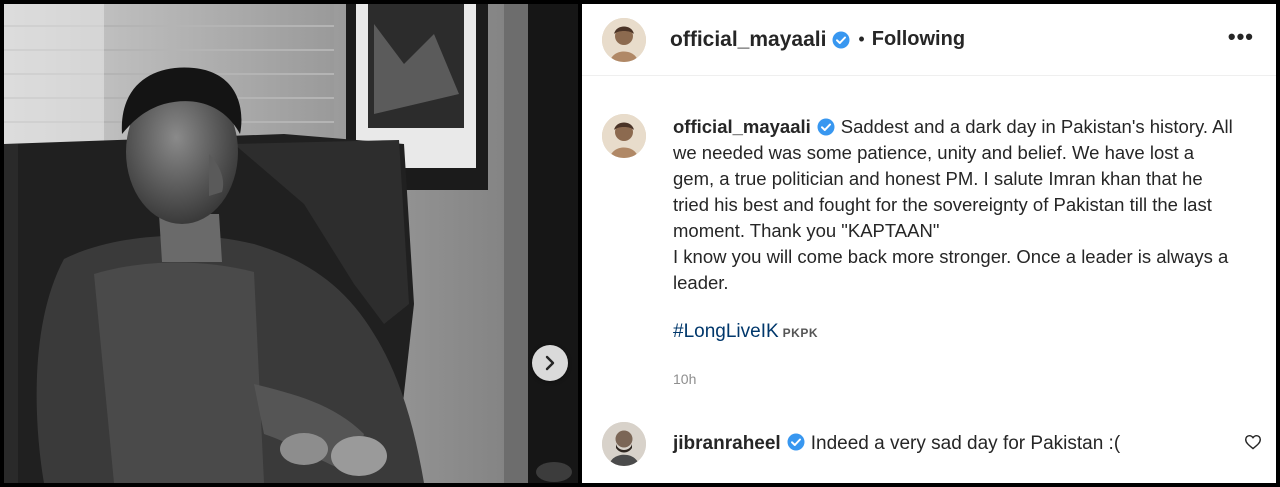 This screenshot has height=487, width=1280. I want to click on heart-outline-icon, so click(1253, 442).